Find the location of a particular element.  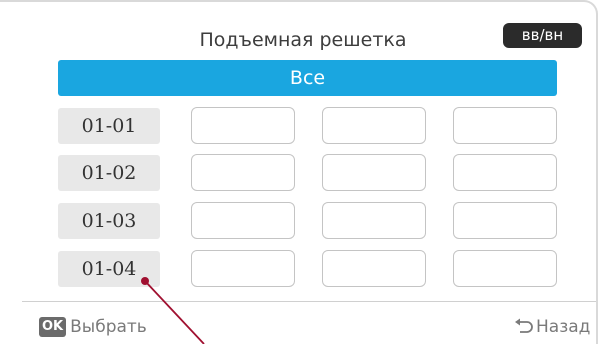

row-label-01-03: 01-03 is located at coordinates (109, 221).